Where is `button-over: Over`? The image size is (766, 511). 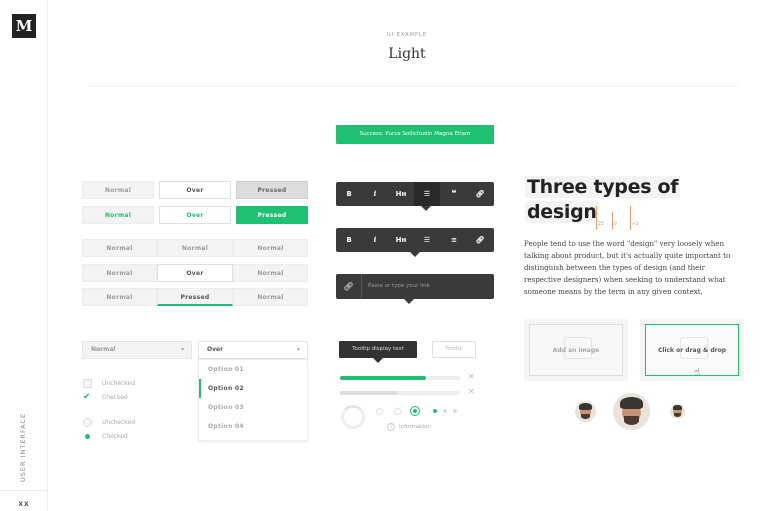
button-over: Over is located at coordinates (195, 190).